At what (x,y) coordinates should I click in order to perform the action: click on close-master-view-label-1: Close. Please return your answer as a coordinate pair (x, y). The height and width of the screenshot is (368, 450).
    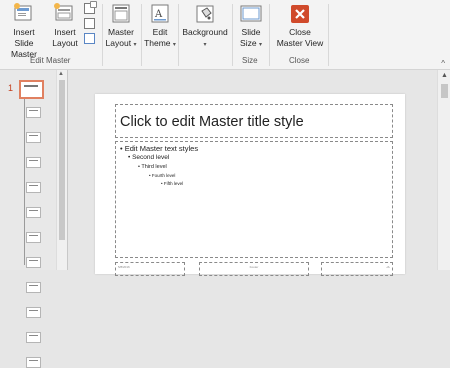
    Looking at the image, I should click on (300, 32).